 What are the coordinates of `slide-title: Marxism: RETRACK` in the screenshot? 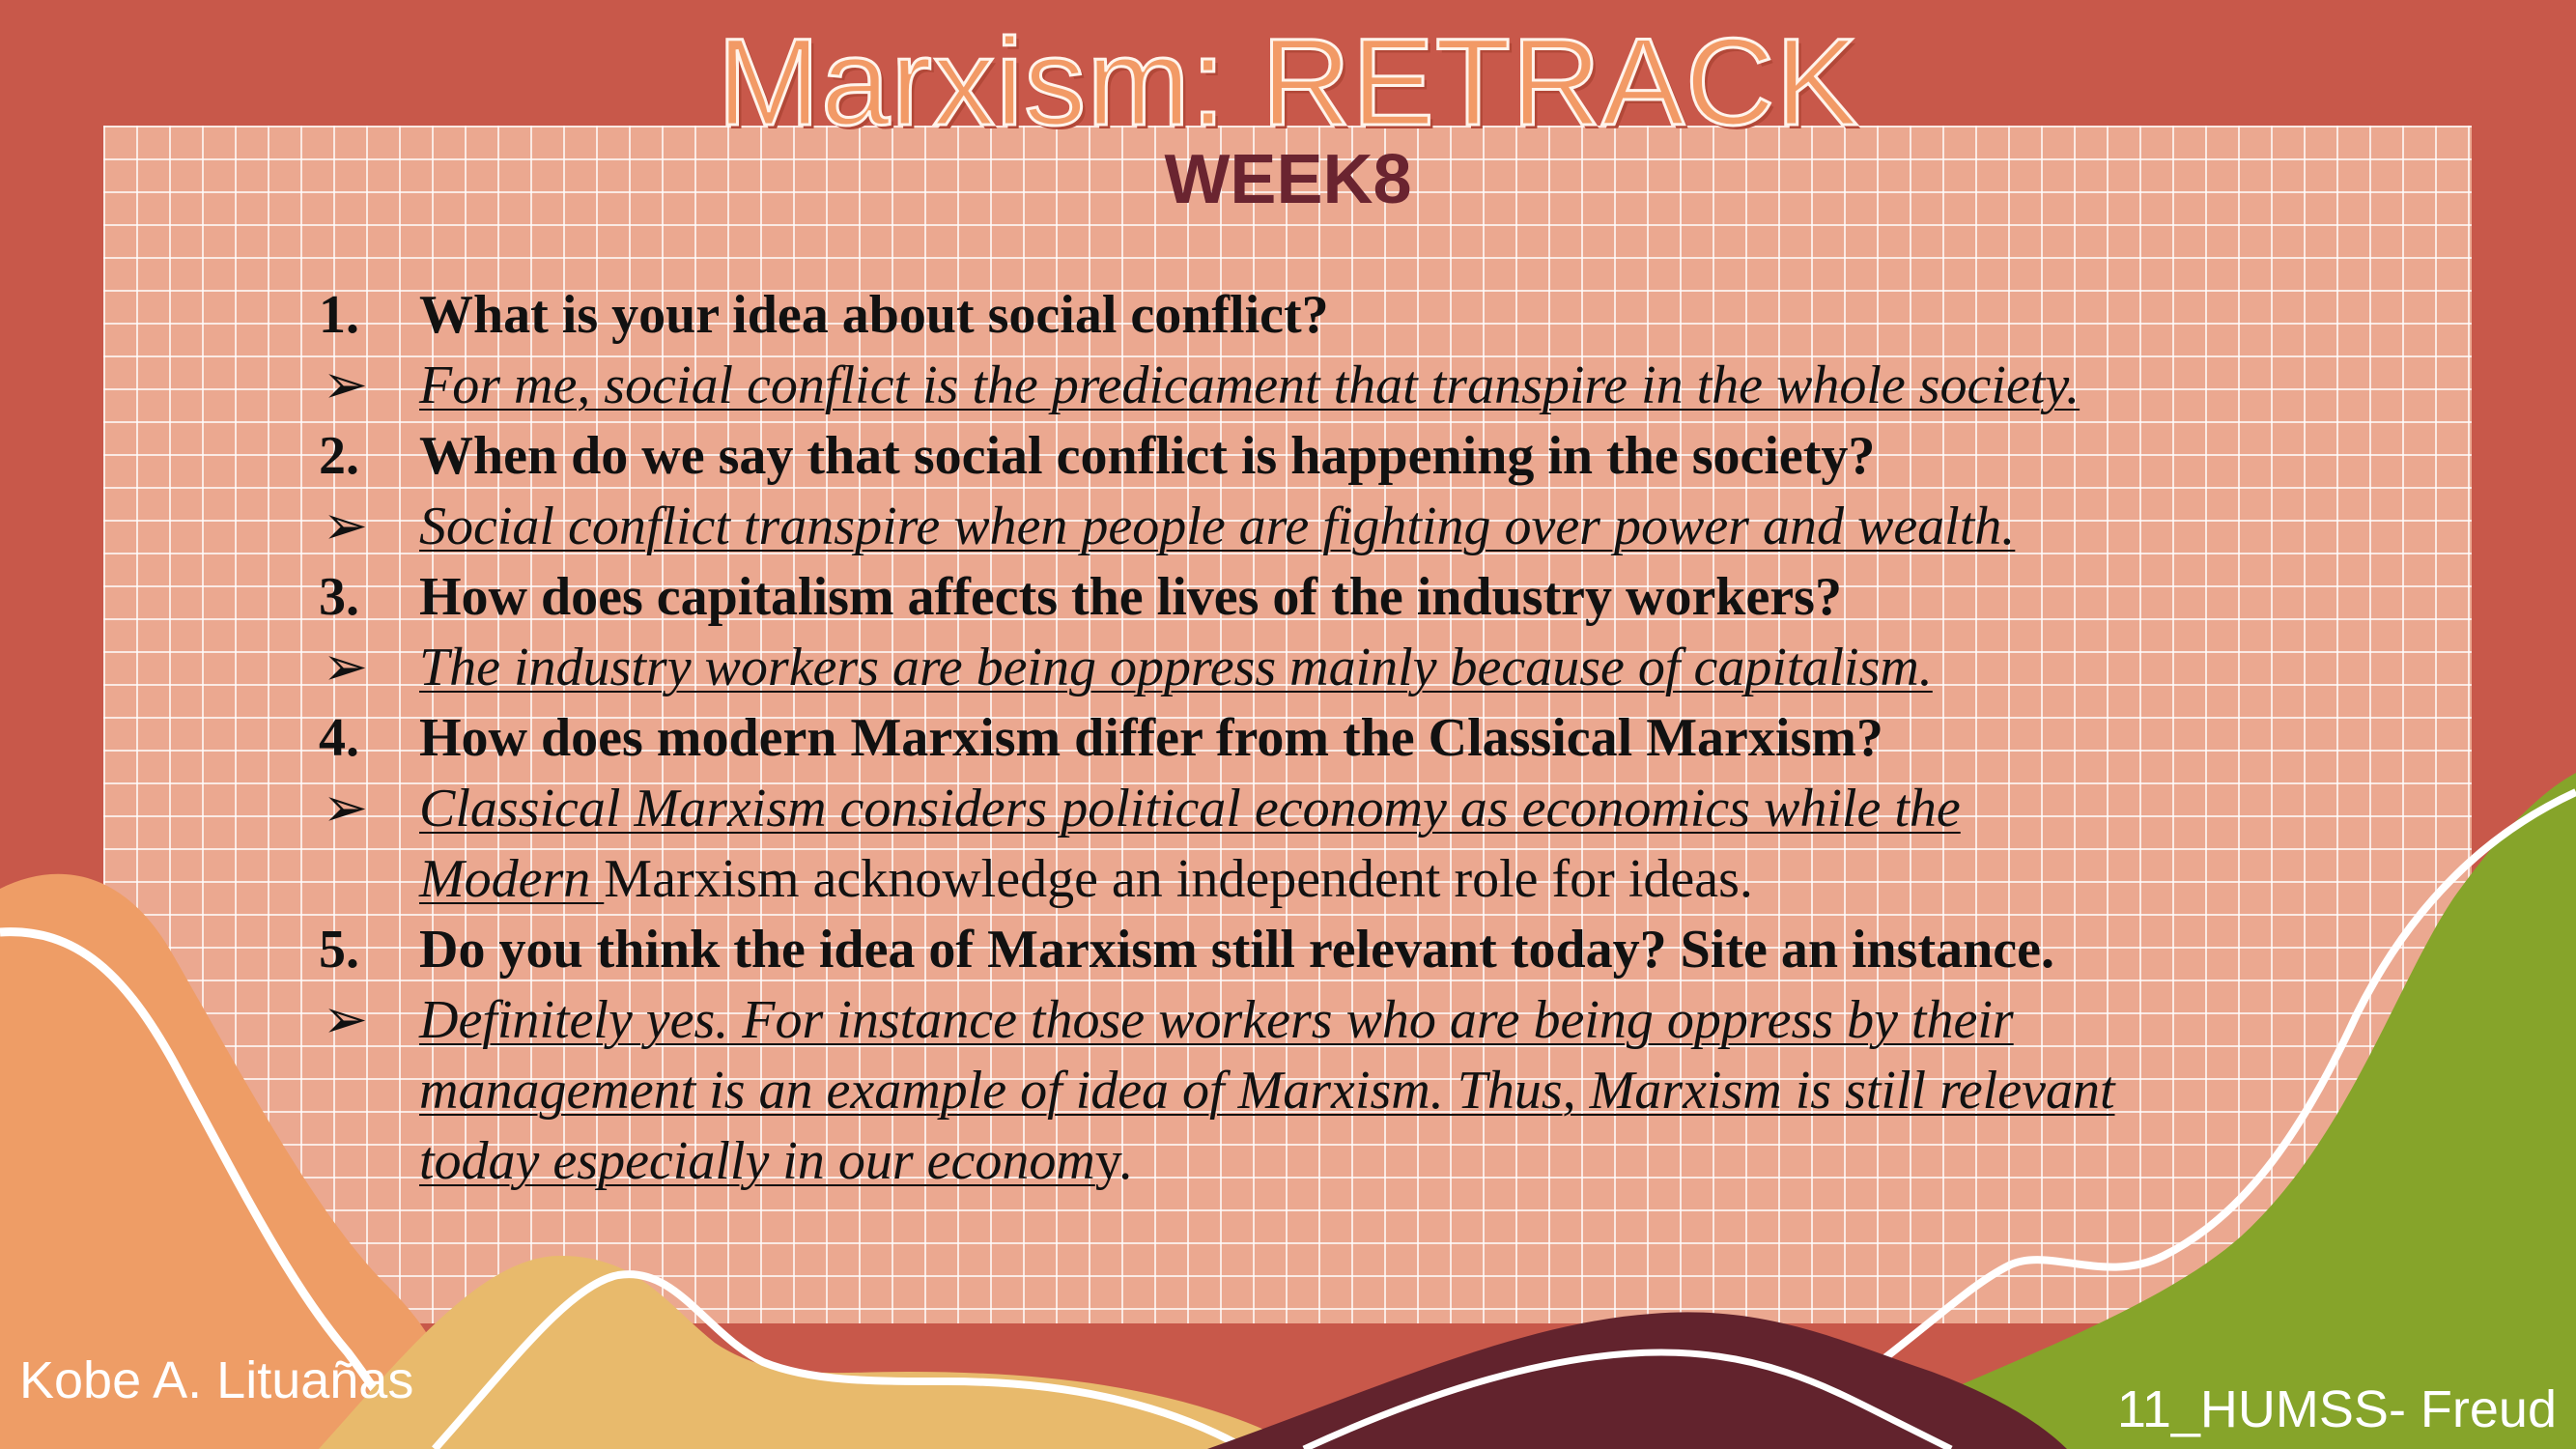 It's located at (1287, 83).